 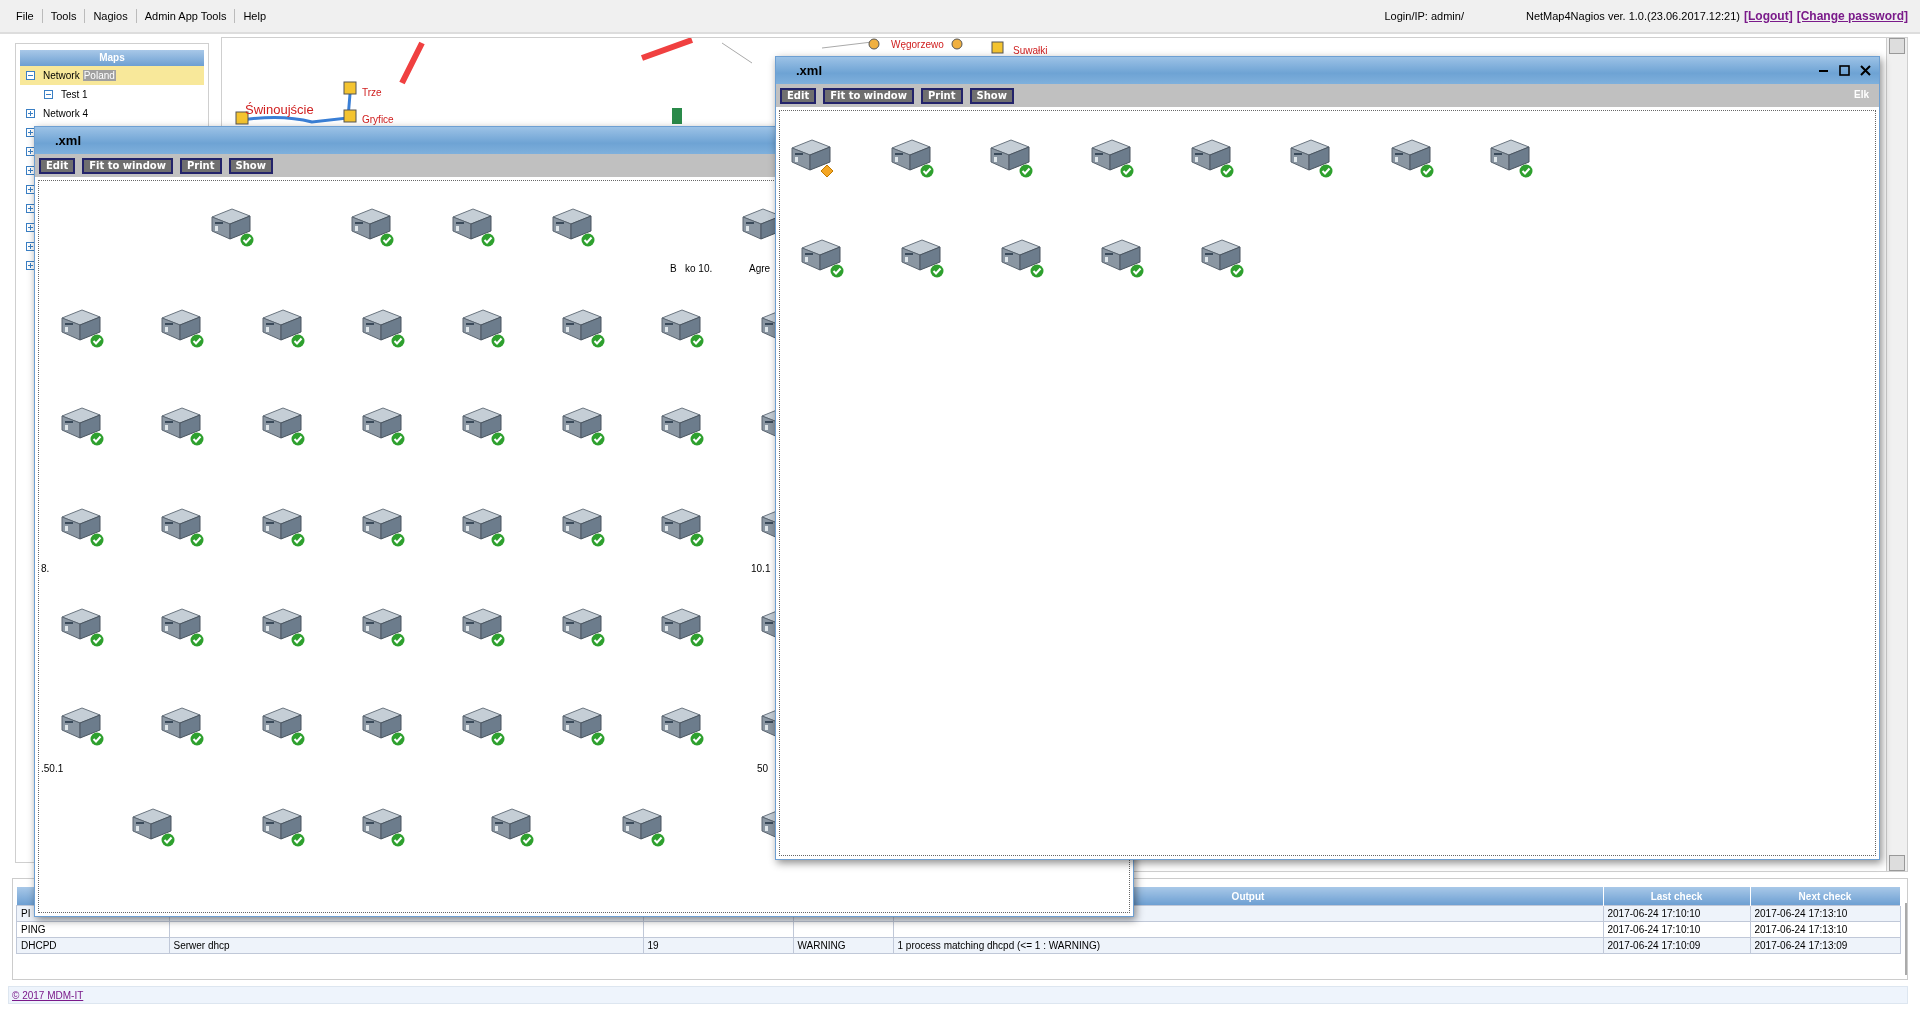 What do you see at coordinates (48, 995) in the screenshot?
I see `copyright-link: © 2017 MDM-IT` at bounding box center [48, 995].